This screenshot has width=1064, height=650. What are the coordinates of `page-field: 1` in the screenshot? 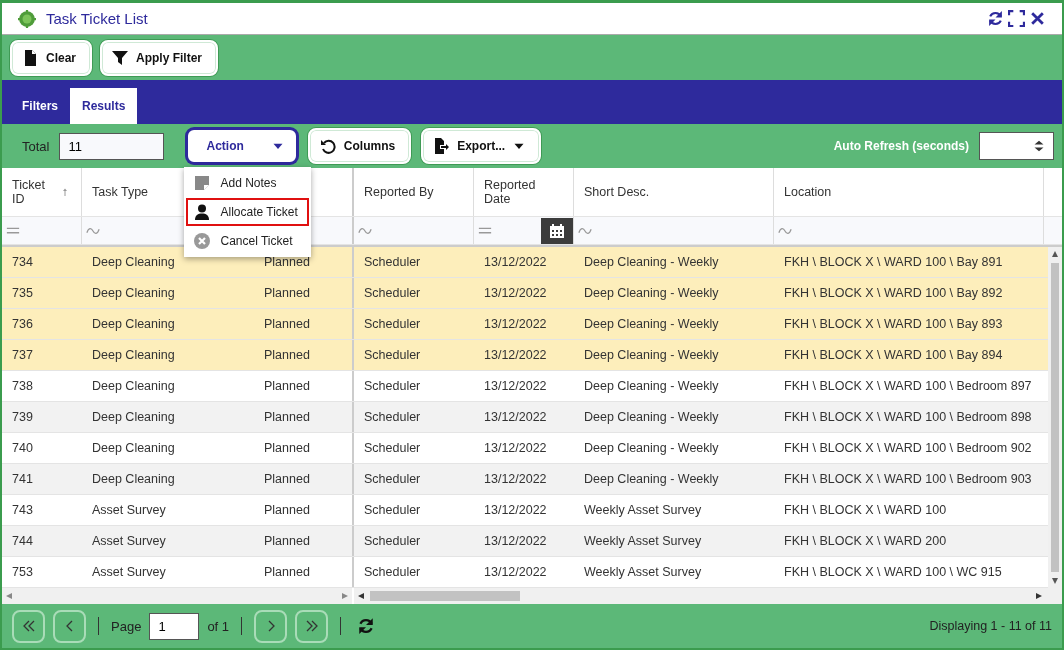 It's located at (174, 626).